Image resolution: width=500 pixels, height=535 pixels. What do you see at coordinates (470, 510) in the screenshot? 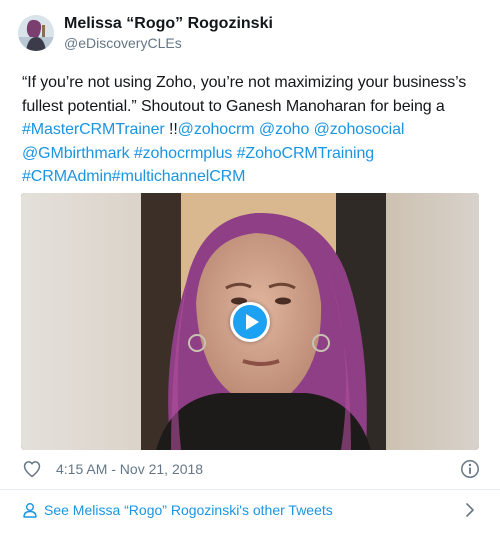
I see `chevron-right-icon` at bounding box center [470, 510].